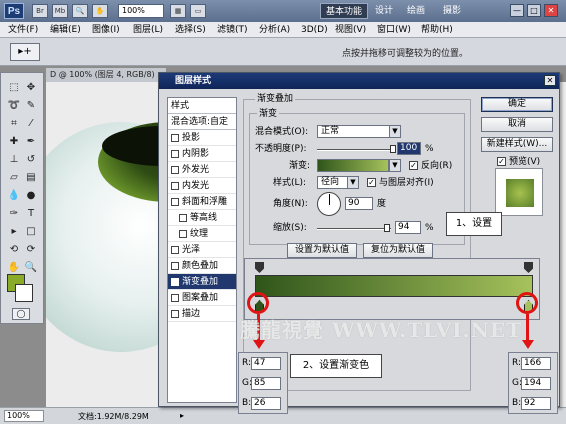  What do you see at coordinates (31, 232) in the screenshot?
I see `shape-tool-icon: □` at bounding box center [31, 232].